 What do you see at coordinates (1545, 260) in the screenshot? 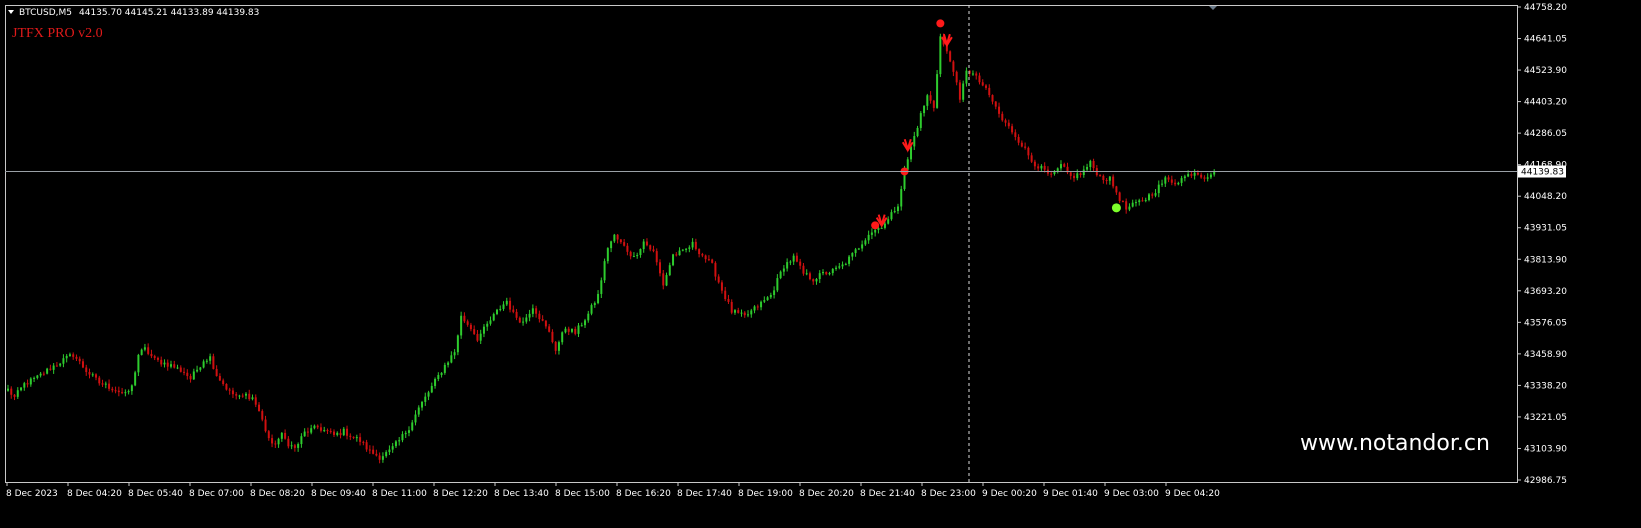
I see `y-tick-label: 43813.90` at bounding box center [1545, 260].